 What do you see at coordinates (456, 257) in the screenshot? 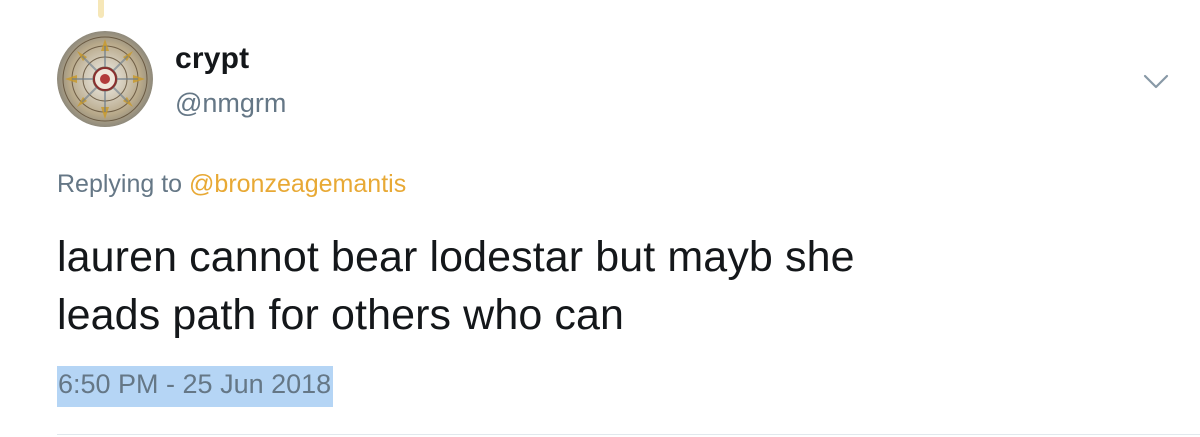
I see `tweet-text-line-1: lauren cannot bear lodestar but mayb she` at bounding box center [456, 257].